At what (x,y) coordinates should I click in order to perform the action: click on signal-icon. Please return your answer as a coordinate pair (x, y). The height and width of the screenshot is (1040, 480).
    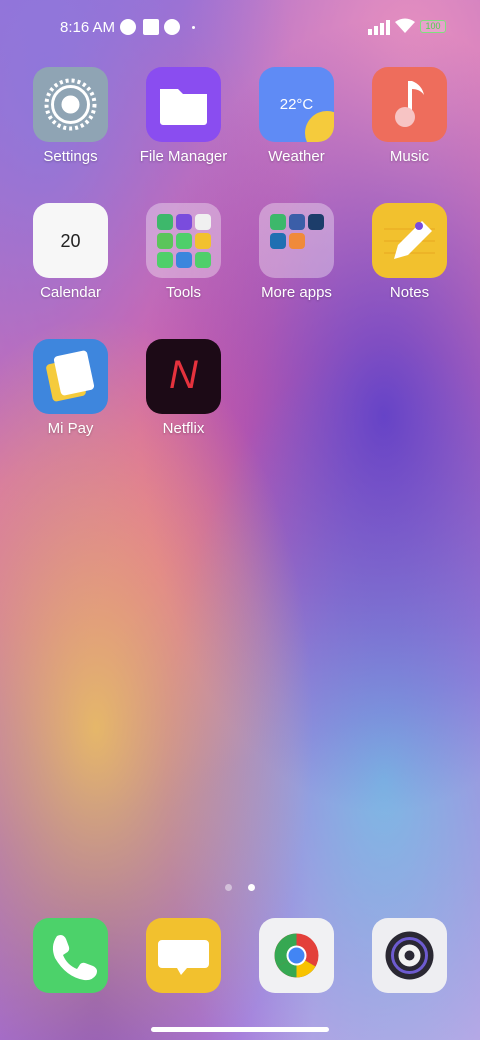
    Looking at the image, I should click on (379, 27).